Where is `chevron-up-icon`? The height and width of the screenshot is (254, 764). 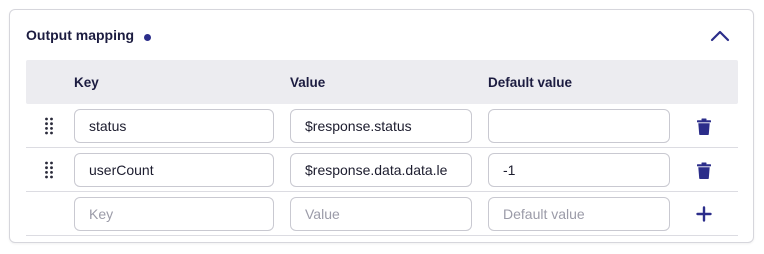
chevron-up-icon is located at coordinates (720, 36).